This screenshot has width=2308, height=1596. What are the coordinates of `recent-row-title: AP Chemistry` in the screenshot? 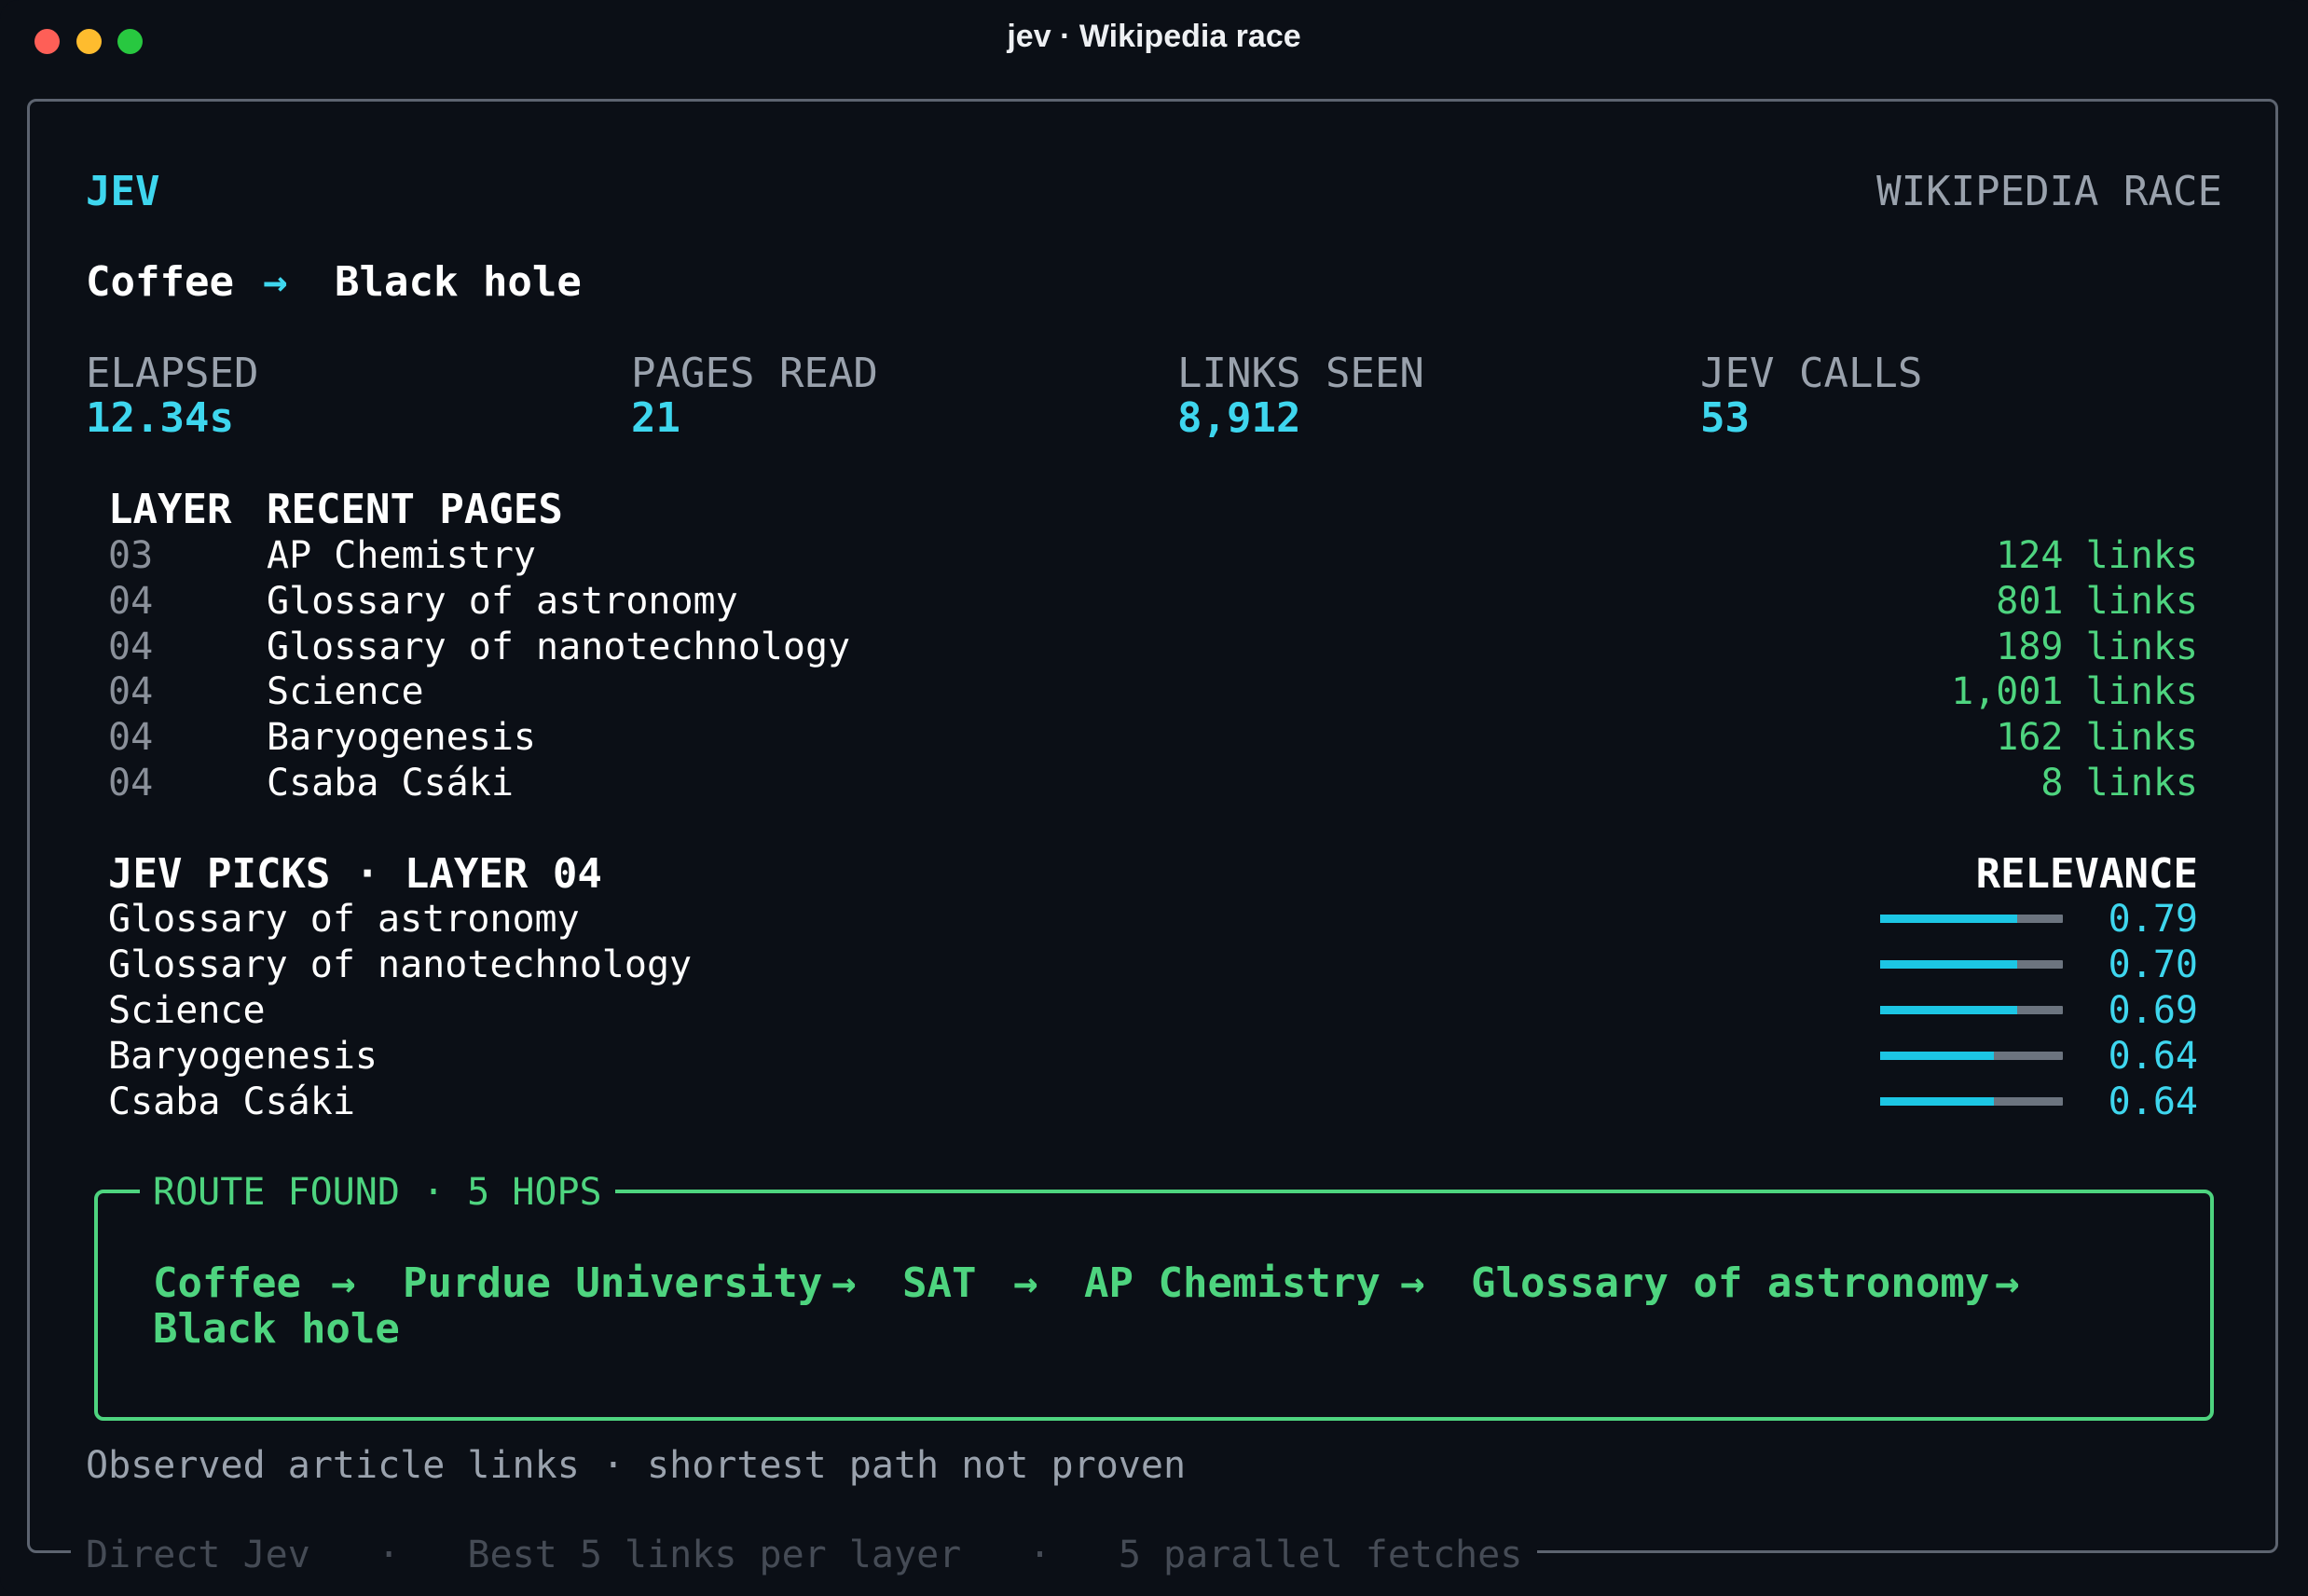 It's located at (401, 555).